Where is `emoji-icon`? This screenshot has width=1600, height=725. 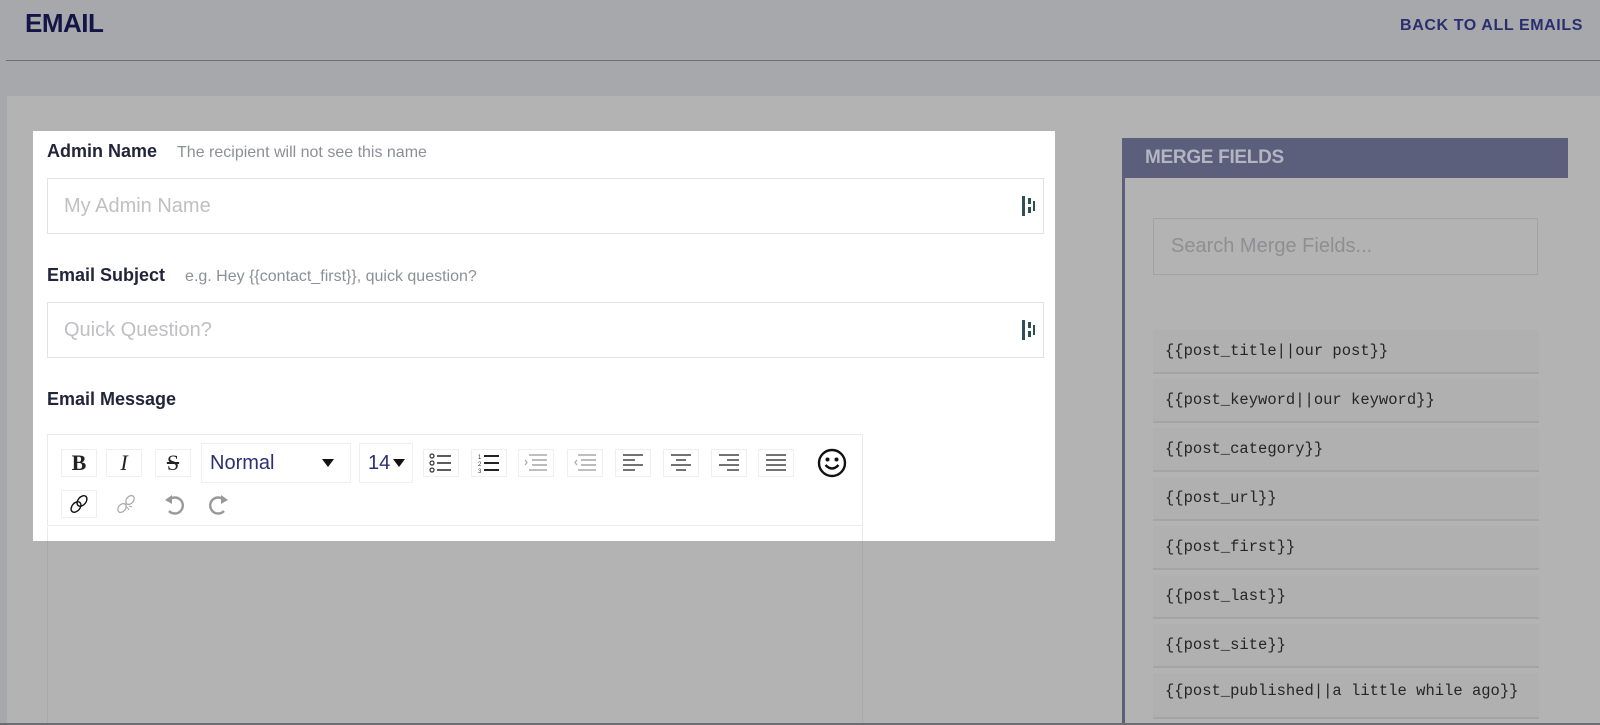
emoji-icon is located at coordinates (832, 463).